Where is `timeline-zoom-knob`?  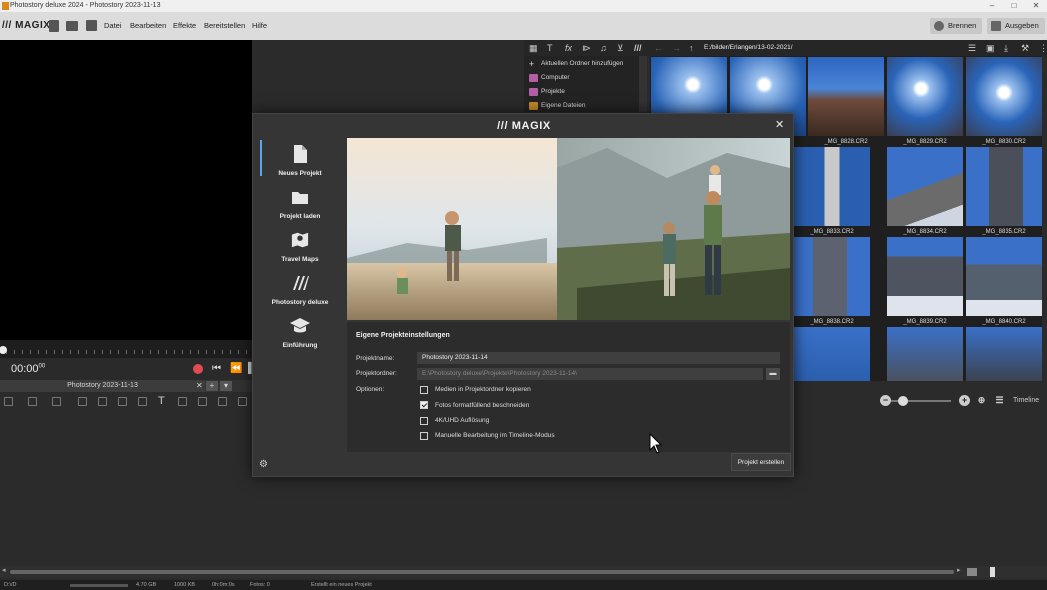 timeline-zoom-knob is located at coordinates (992, 572).